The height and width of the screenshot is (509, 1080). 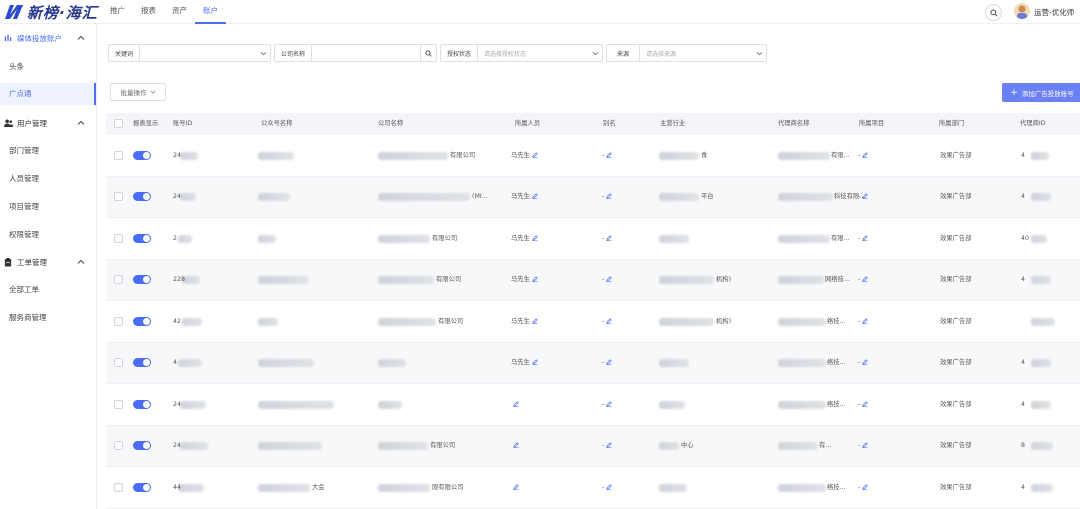 What do you see at coordinates (48, 67) in the screenshot?
I see `sidebar-item-toutiao: 头条` at bounding box center [48, 67].